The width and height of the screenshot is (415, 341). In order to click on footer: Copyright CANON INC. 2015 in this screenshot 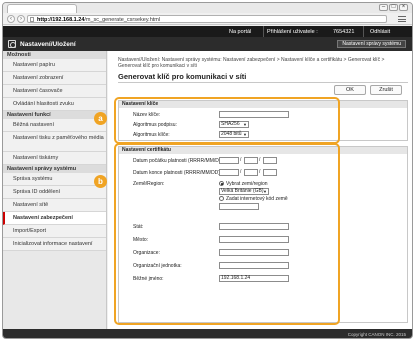, I will do `click(207, 333)`.